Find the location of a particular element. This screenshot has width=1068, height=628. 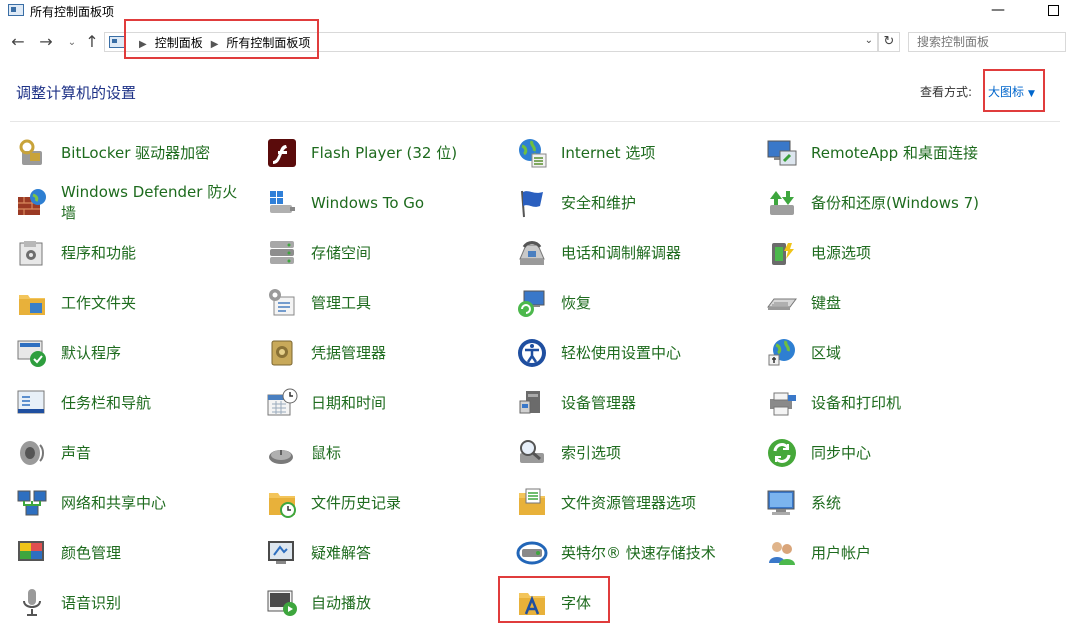

control-panel-item: 轻松使用设置中心 is located at coordinates (634, 353).